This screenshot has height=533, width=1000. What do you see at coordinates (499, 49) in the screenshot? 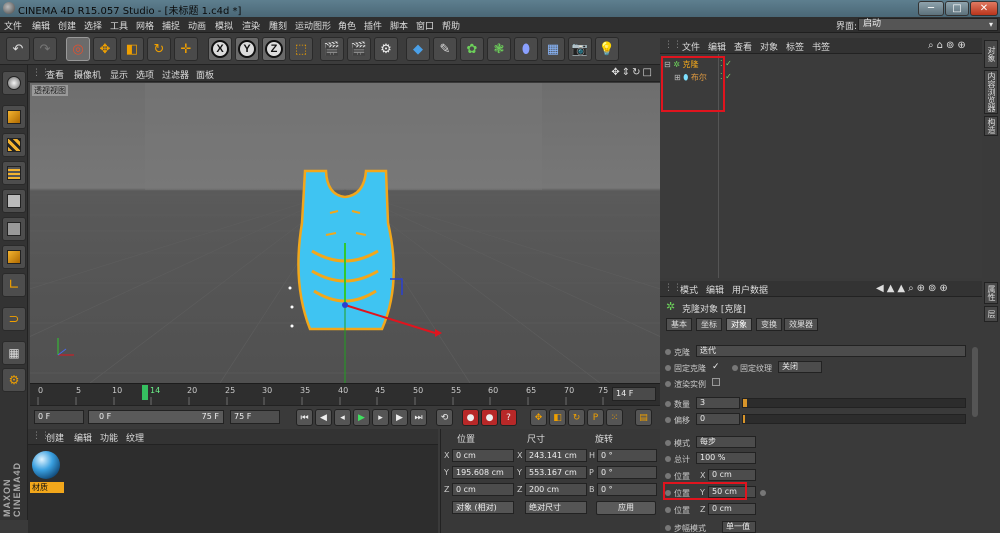
I see `array-icon: ❃` at bounding box center [499, 49].